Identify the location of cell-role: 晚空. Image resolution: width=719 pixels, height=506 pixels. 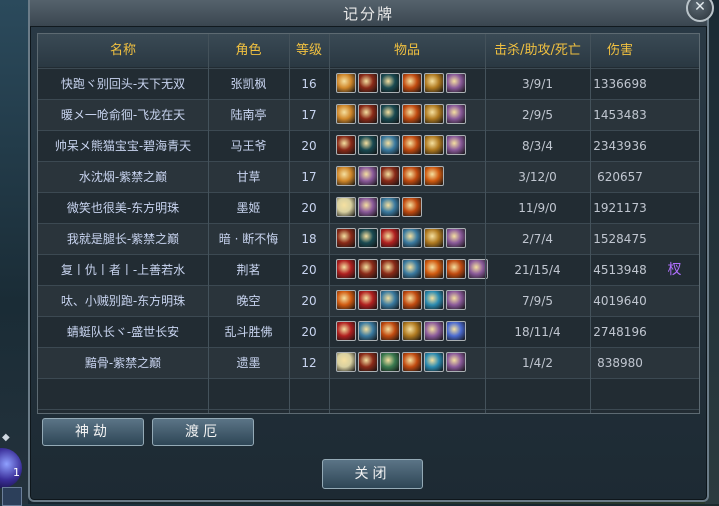
(248, 301).